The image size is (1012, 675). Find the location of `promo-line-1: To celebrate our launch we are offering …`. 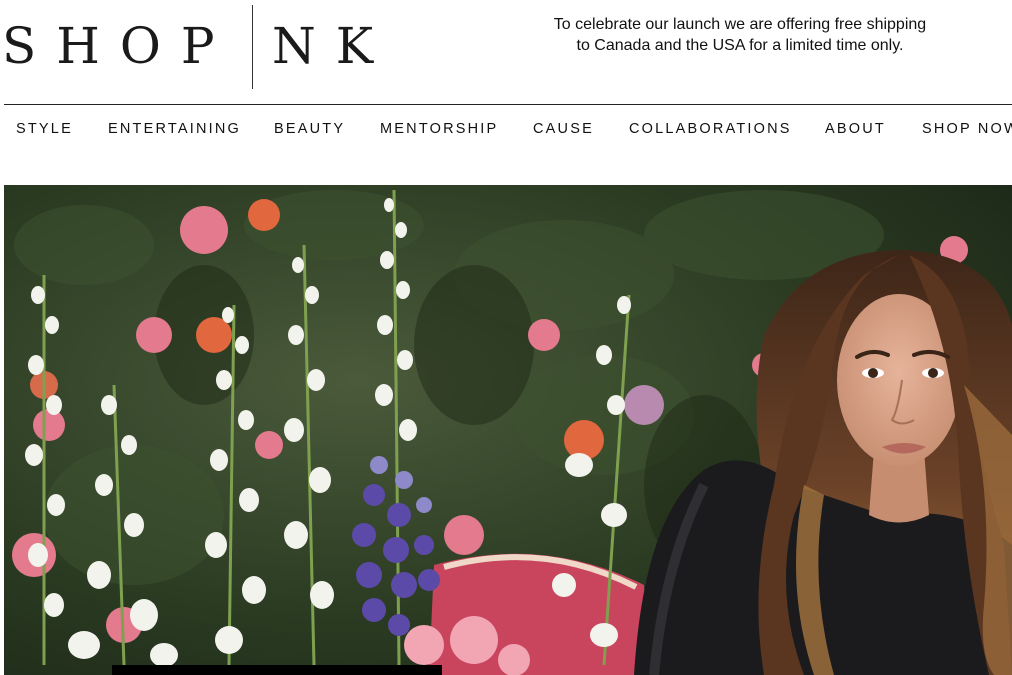

promo-line-1: To celebrate our launch we are offering … is located at coordinates (740, 24).